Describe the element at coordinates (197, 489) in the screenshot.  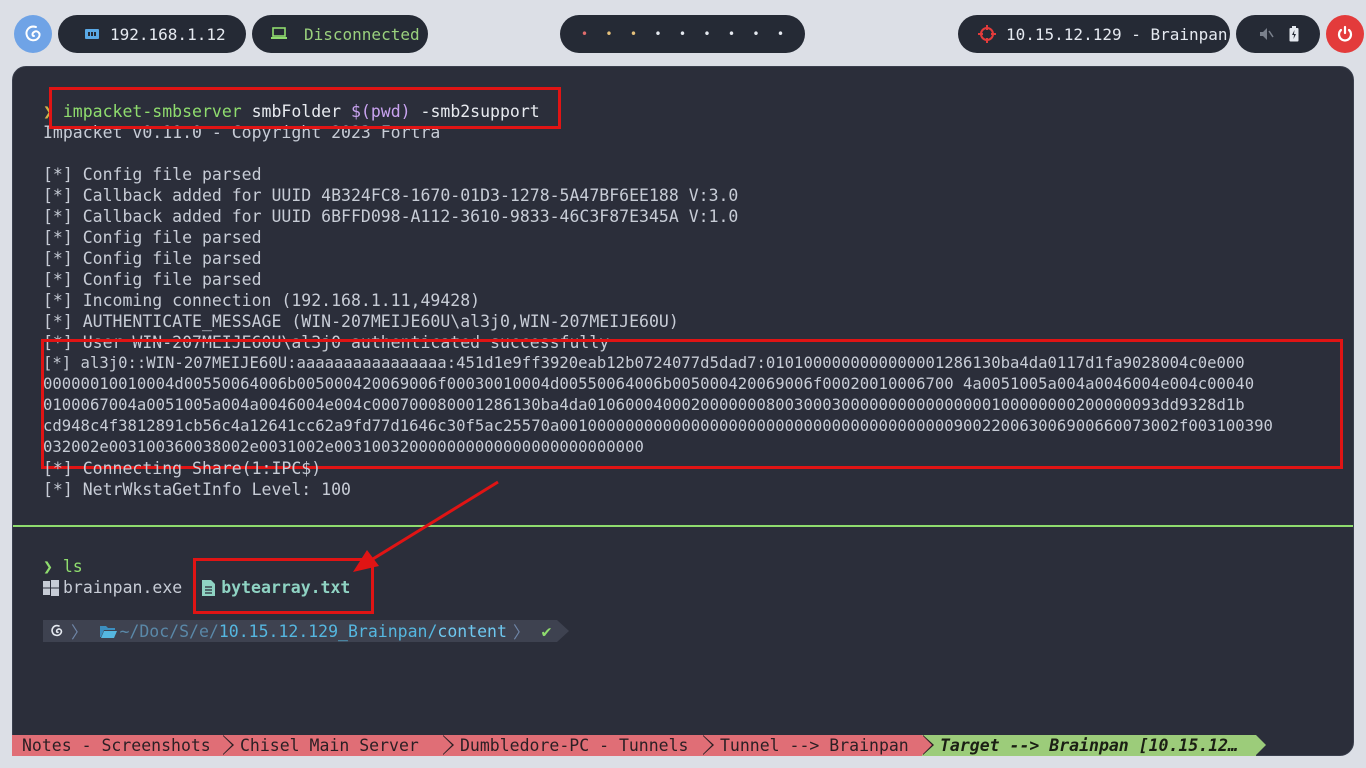
I see `log-line: [*] NetrWkstaGetInfo Level: 100` at that location.